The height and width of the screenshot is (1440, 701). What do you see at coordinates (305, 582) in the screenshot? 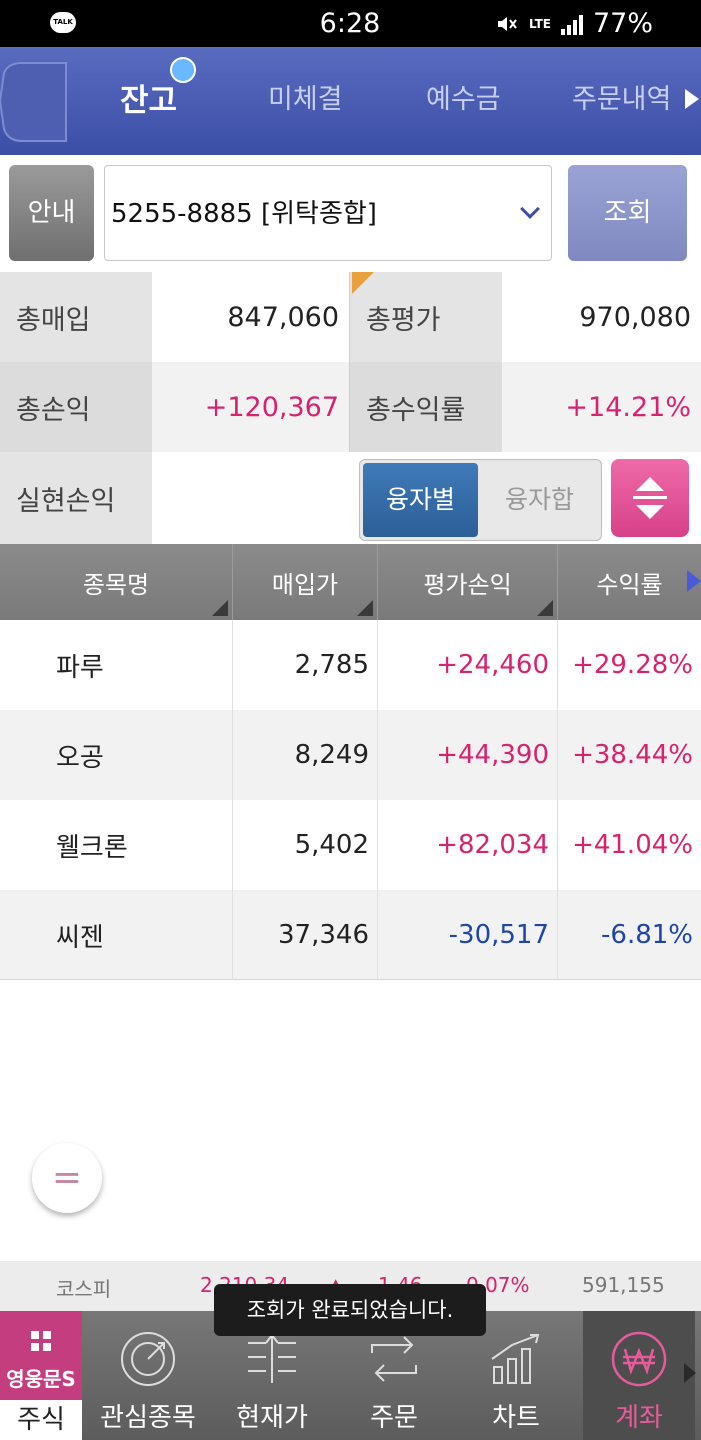
I see `col-buy-price: 매입가` at bounding box center [305, 582].